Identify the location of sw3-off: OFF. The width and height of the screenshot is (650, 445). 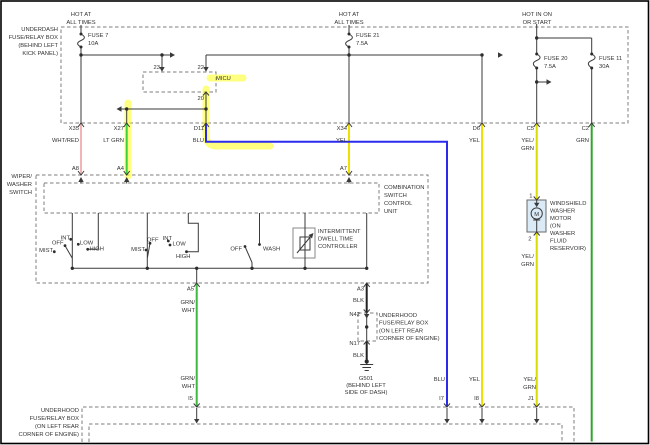
(236, 250).